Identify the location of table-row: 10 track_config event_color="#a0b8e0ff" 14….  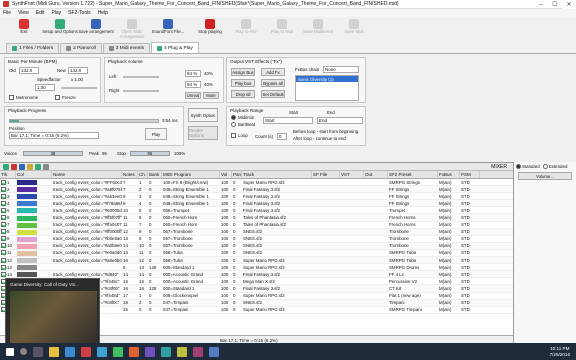
(256, 246).